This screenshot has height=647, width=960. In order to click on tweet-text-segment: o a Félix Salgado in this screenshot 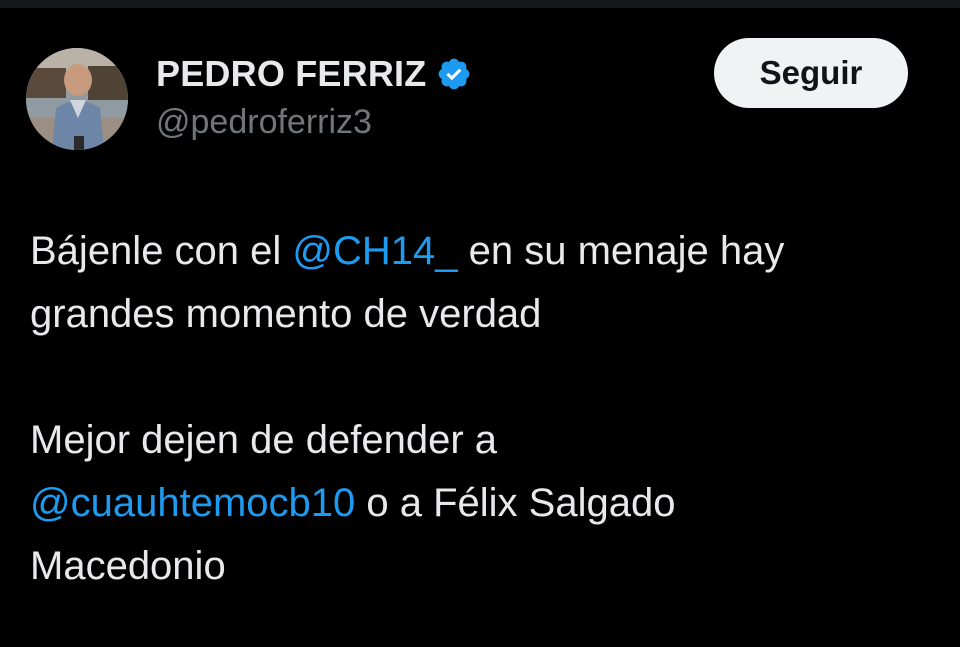, I will do `click(515, 503)`.